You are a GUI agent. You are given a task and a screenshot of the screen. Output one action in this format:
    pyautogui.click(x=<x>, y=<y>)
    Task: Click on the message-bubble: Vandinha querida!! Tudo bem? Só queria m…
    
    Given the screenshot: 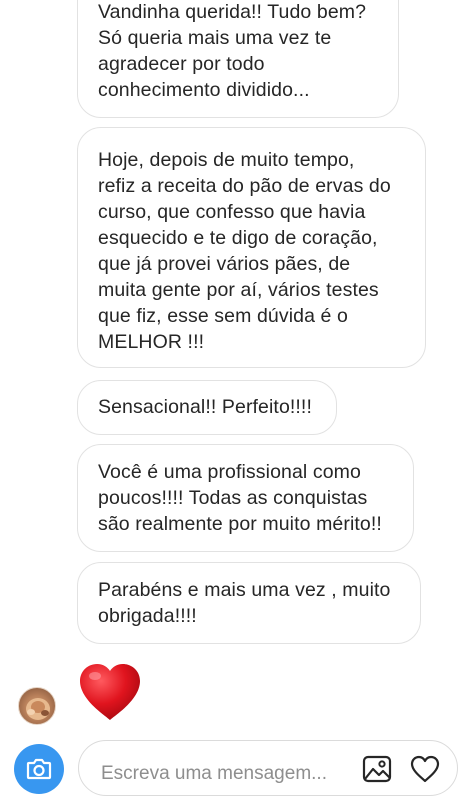 What is the action you would take?
    pyautogui.click(x=238, y=59)
    